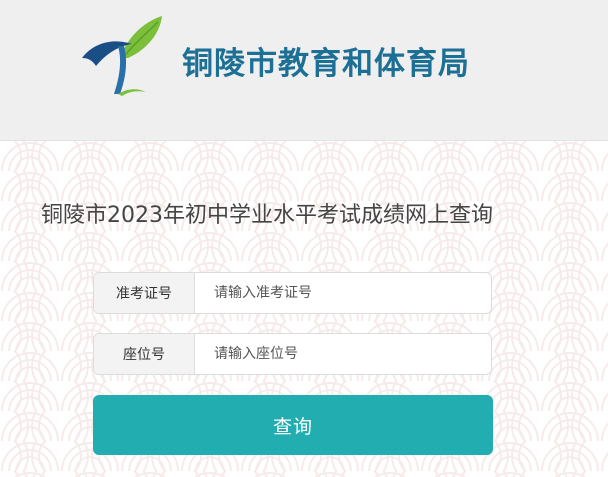  What do you see at coordinates (343, 293) in the screenshot?
I see `exam-number-input` at bounding box center [343, 293].